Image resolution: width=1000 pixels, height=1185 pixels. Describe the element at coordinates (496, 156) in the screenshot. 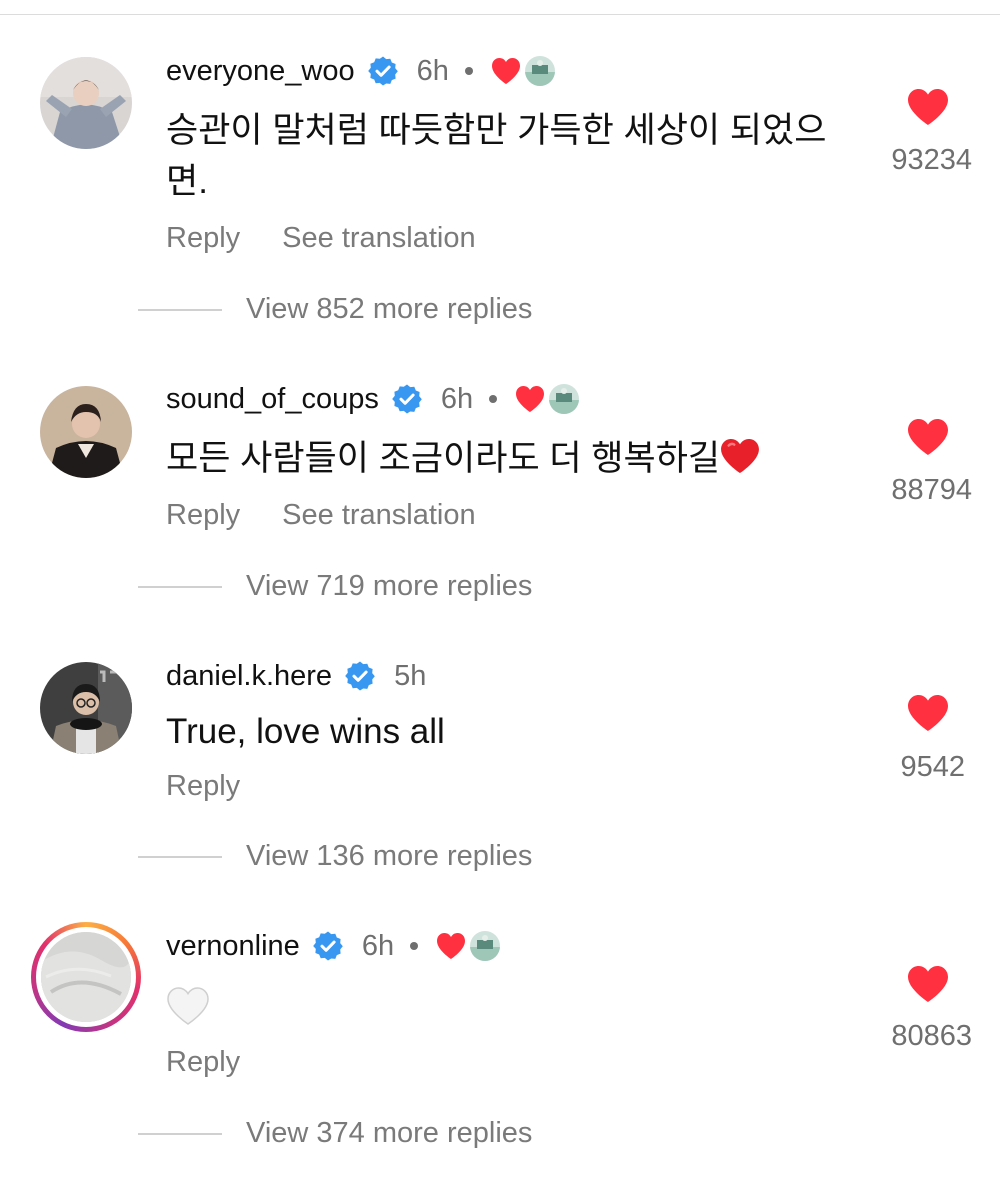

I see `comment-text: 승관이 말처럼 따듯함만 가득한 세상이 되었으면.` at that location.